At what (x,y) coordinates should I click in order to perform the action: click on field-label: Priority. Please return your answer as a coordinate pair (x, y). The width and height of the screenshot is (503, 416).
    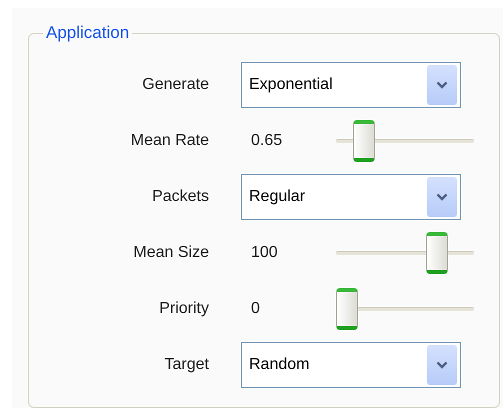
    Looking at the image, I should click on (183, 309).